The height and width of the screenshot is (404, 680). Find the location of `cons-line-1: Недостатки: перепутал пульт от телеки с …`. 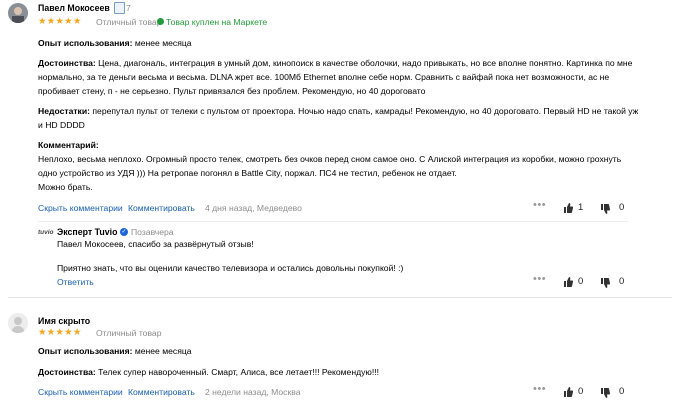

cons-line-1: Недостатки: перепутал пульт от телеки с … is located at coordinates (338, 111).